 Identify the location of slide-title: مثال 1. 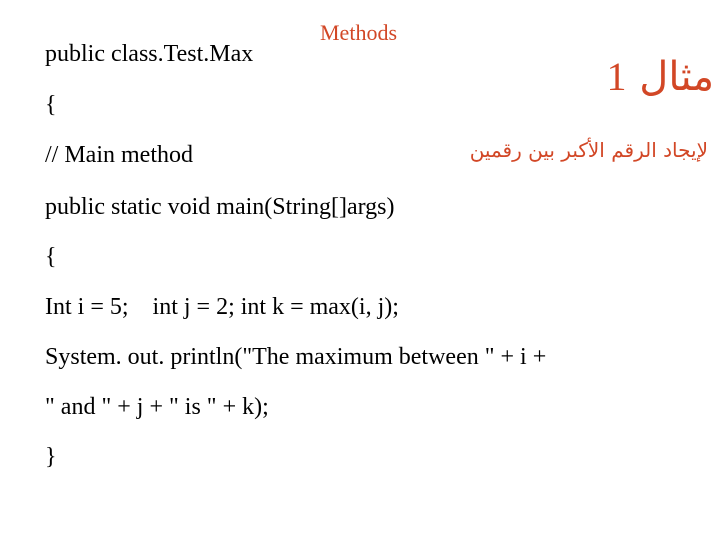
(660, 77).